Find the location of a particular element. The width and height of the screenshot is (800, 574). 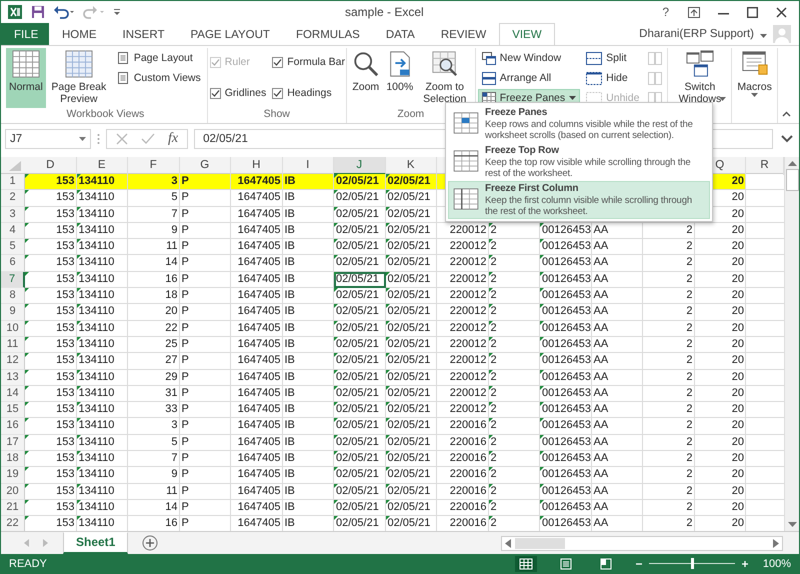

table-cell-text: 9 is located at coordinates (174, 230).